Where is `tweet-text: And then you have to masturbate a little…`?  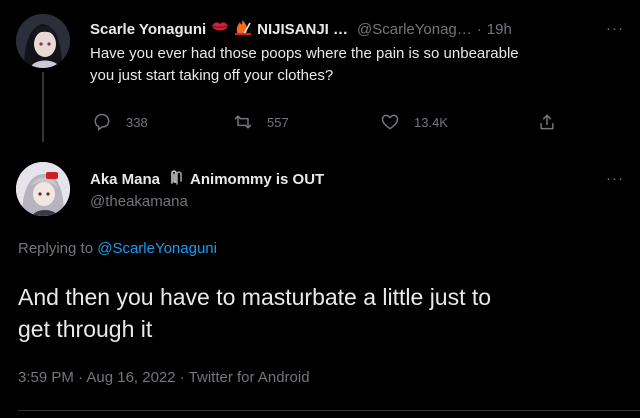
tweet-text: And then you have to masturbate a little… is located at coordinates (323, 313).